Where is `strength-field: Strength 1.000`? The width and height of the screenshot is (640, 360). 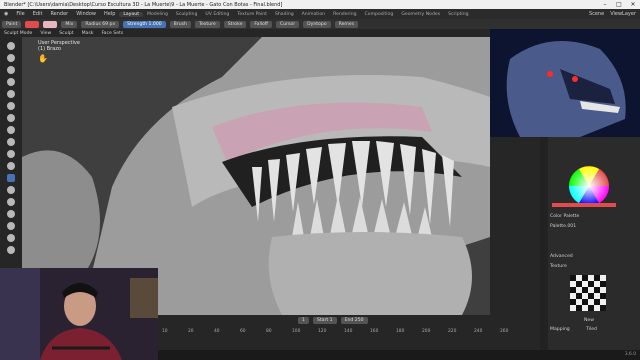
strength-field: Strength 1.000 is located at coordinates (144, 24).